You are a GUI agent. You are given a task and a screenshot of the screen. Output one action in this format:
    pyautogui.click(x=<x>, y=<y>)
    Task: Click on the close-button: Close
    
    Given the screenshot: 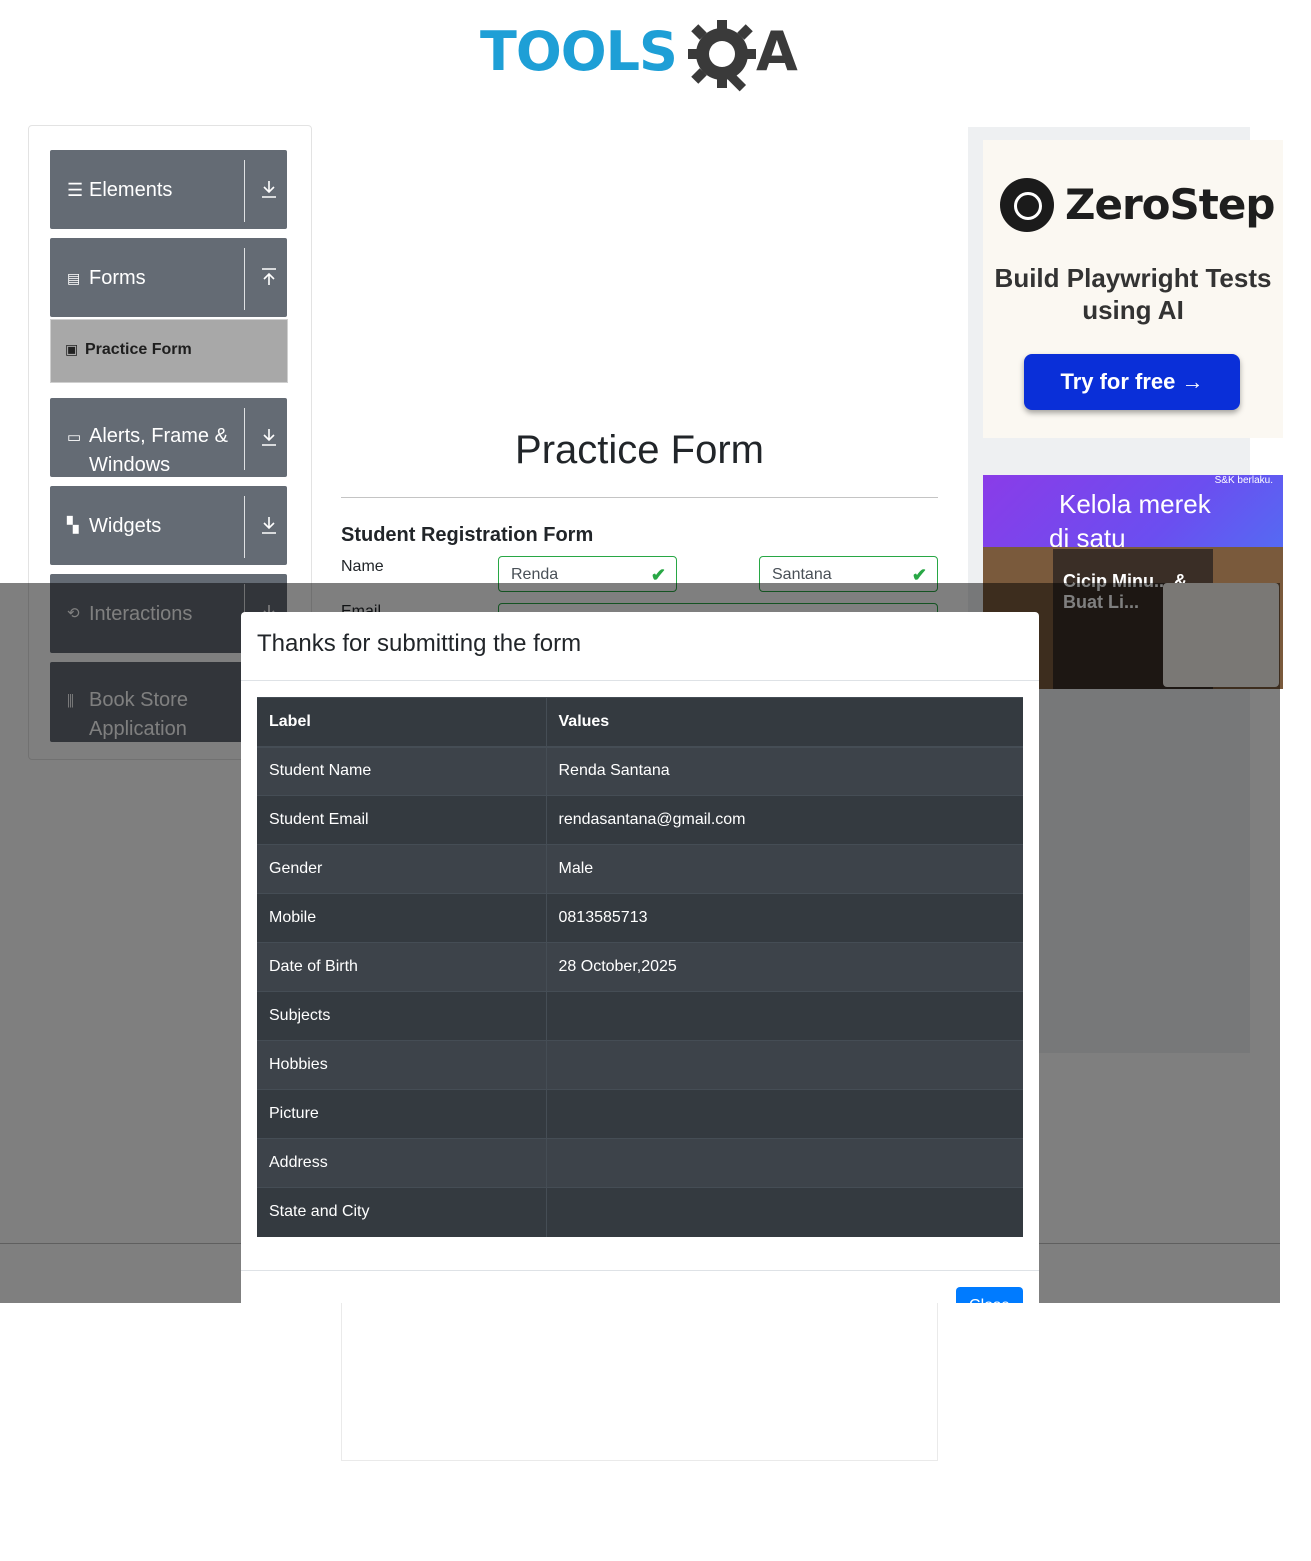 What is the action you would take?
    pyautogui.click(x=989, y=1295)
    